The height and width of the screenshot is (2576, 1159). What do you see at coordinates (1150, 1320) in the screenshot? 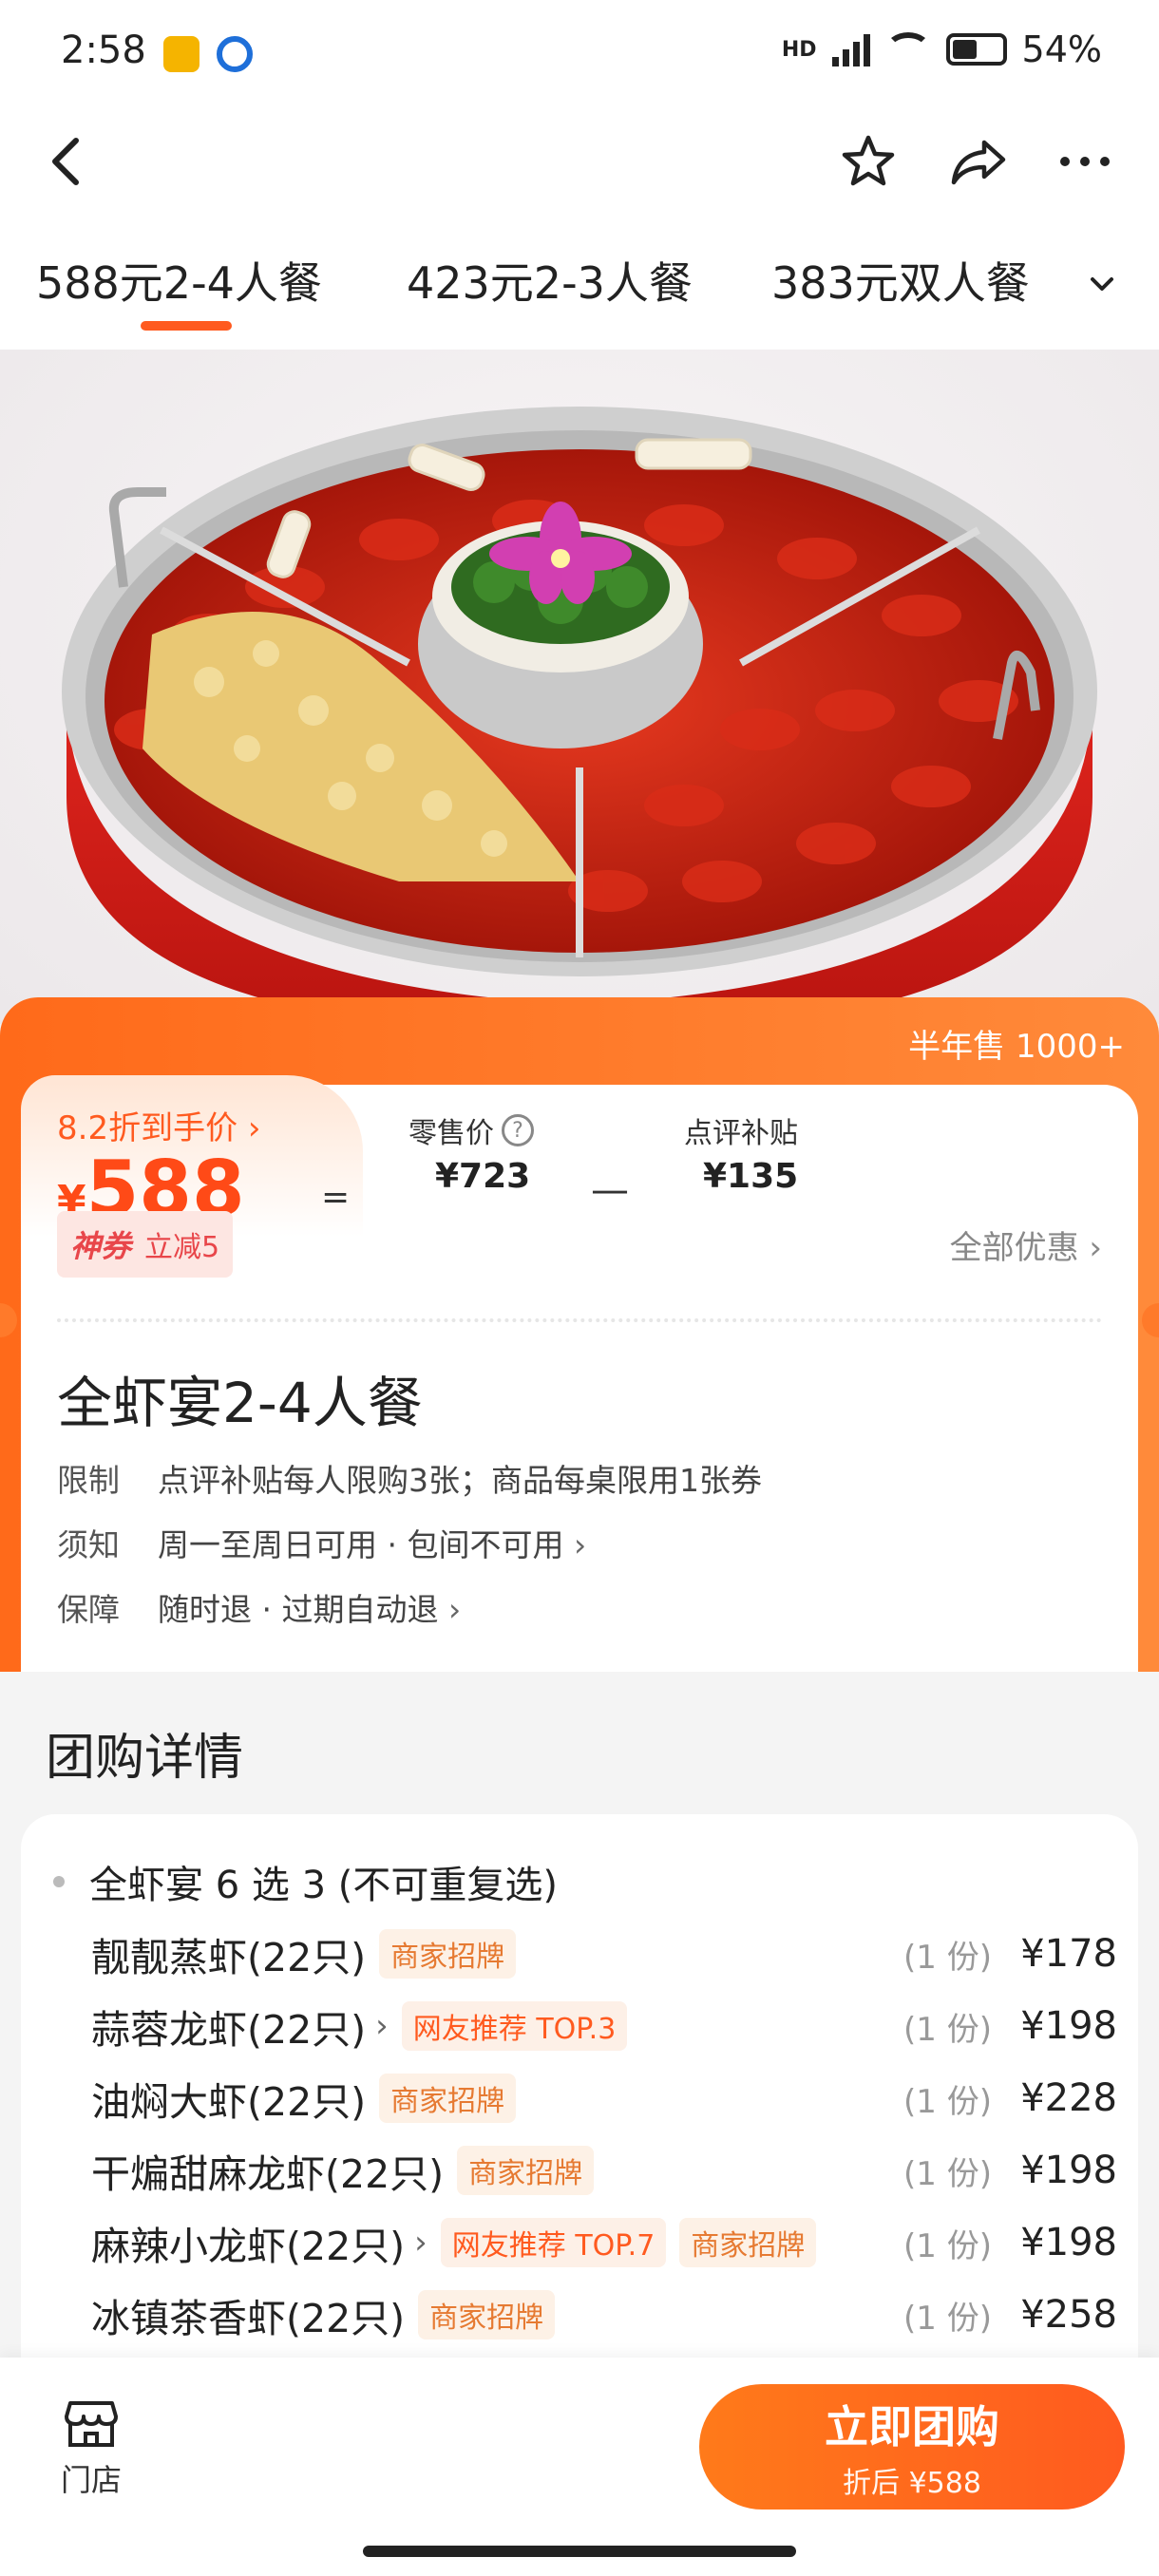
I see `card-notch-right` at bounding box center [1150, 1320].